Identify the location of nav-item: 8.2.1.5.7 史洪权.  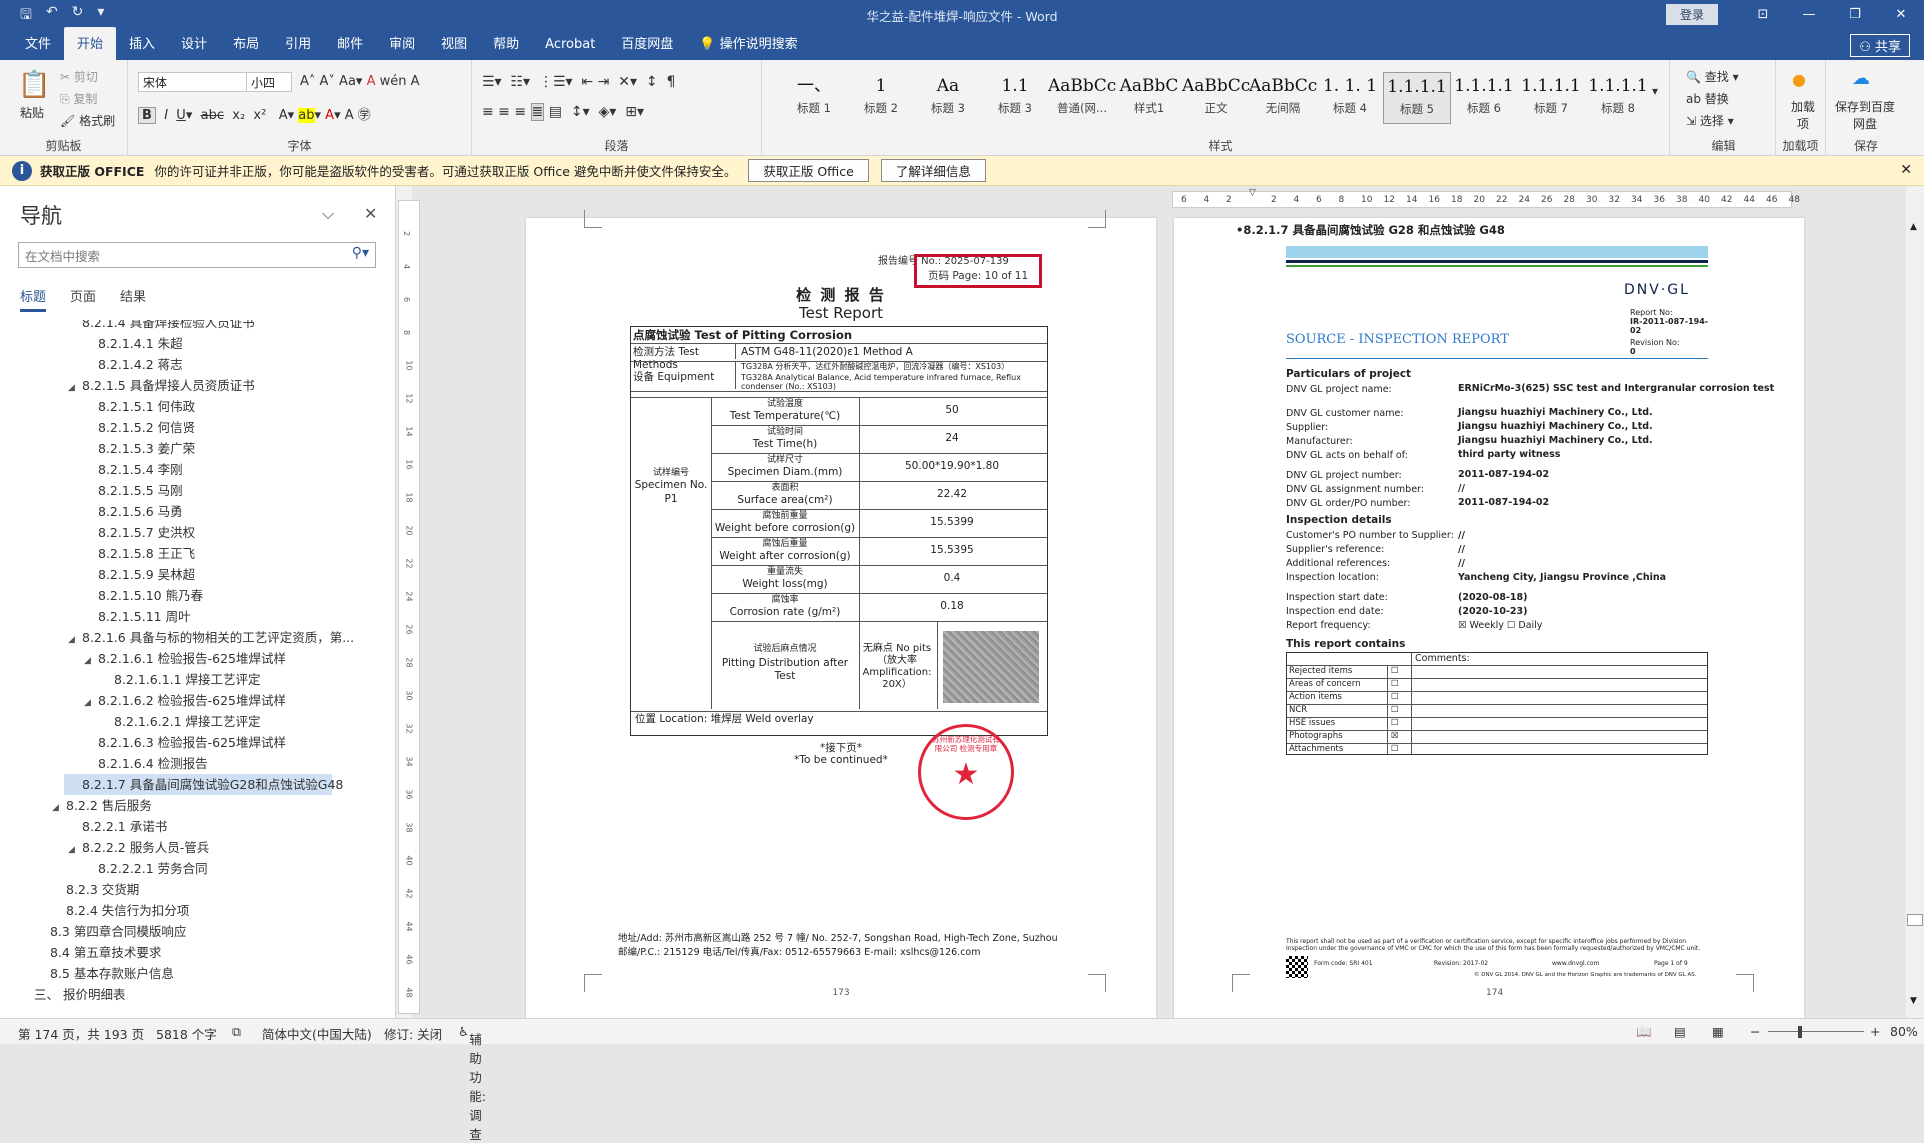
(139, 532).